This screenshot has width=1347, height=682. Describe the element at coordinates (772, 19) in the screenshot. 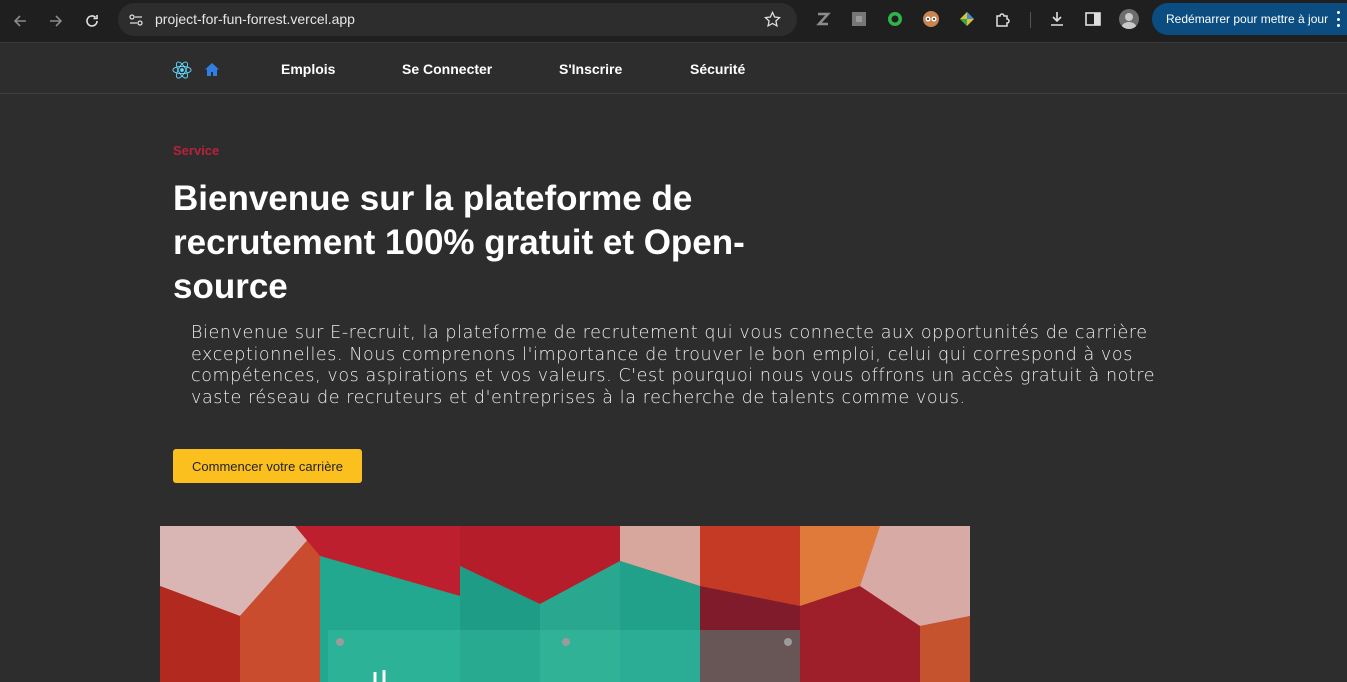

I see `bookmark-star-icon` at that location.